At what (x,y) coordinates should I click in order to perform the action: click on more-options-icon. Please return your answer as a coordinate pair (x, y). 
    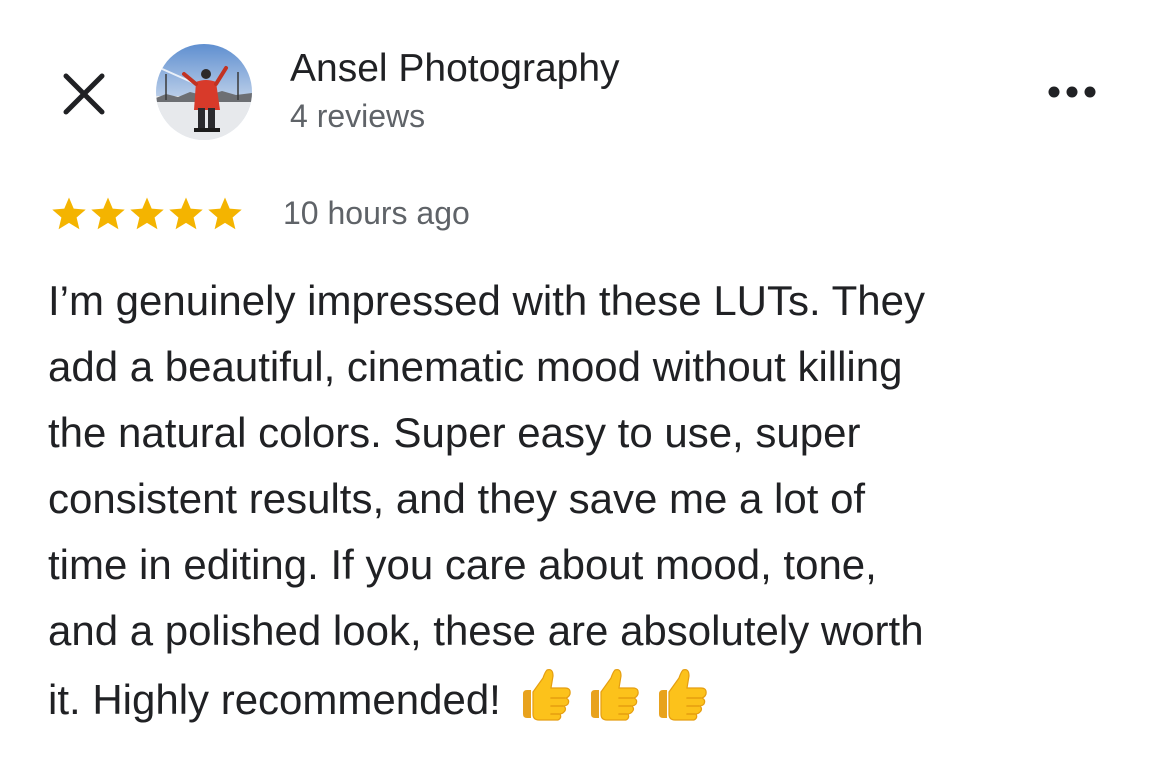
    Looking at the image, I should click on (1072, 92).